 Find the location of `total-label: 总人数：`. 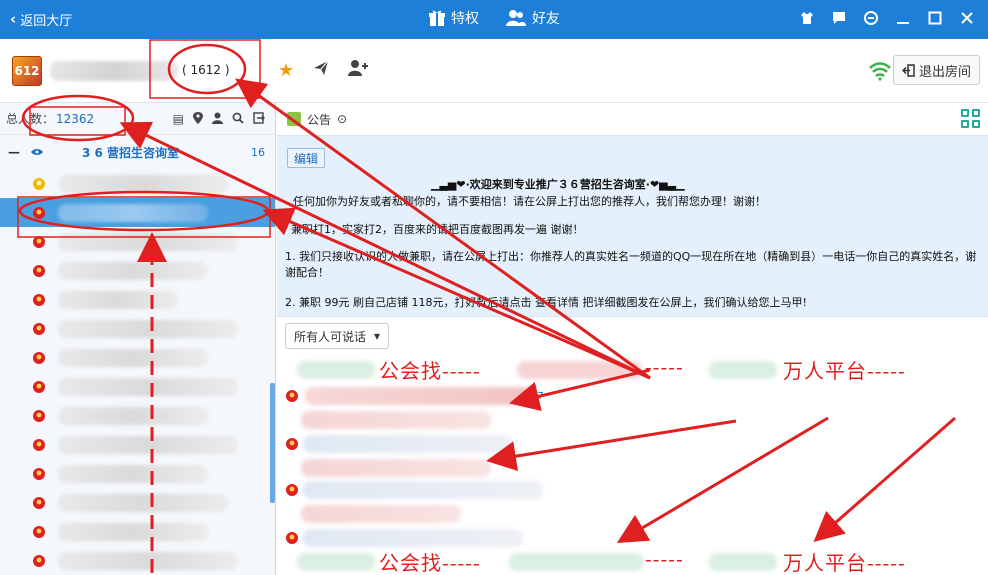

total-label: 总人数： is located at coordinates (30, 119).